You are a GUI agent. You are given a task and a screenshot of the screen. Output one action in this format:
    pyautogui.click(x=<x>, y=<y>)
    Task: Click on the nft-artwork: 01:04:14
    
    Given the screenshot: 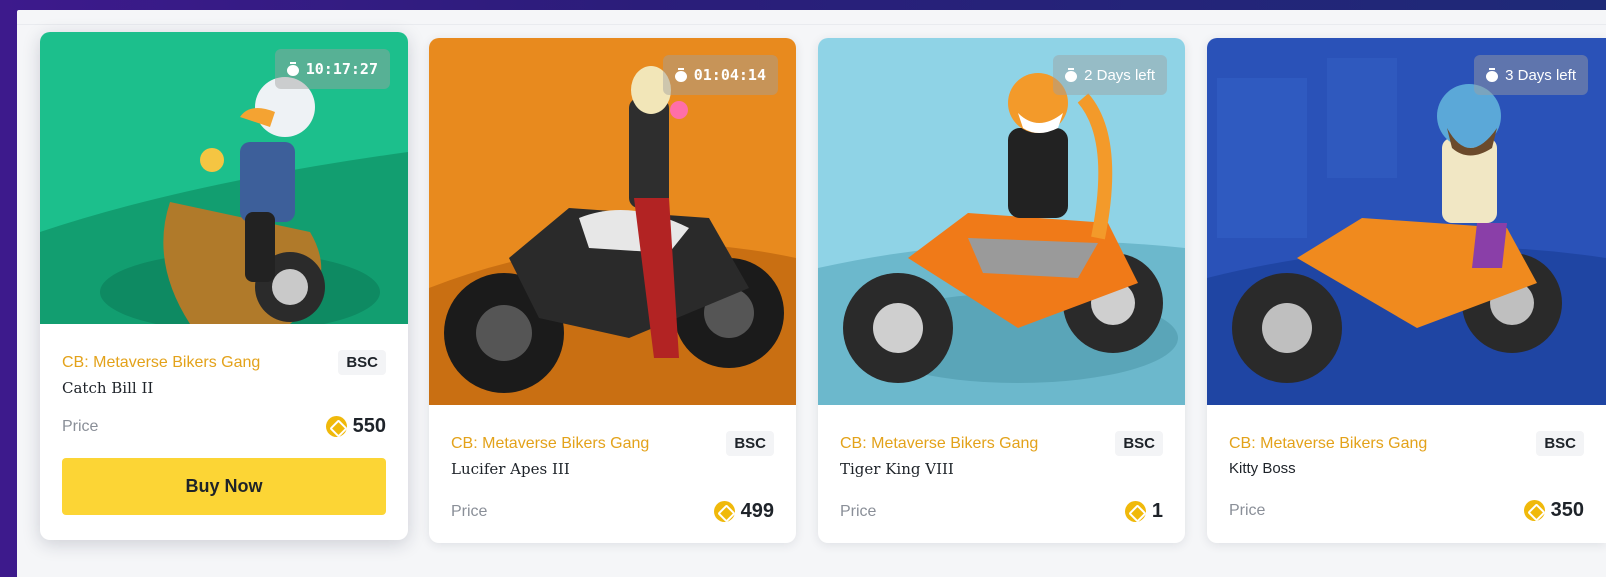 What is the action you would take?
    pyautogui.click(x=612, y=221)
    